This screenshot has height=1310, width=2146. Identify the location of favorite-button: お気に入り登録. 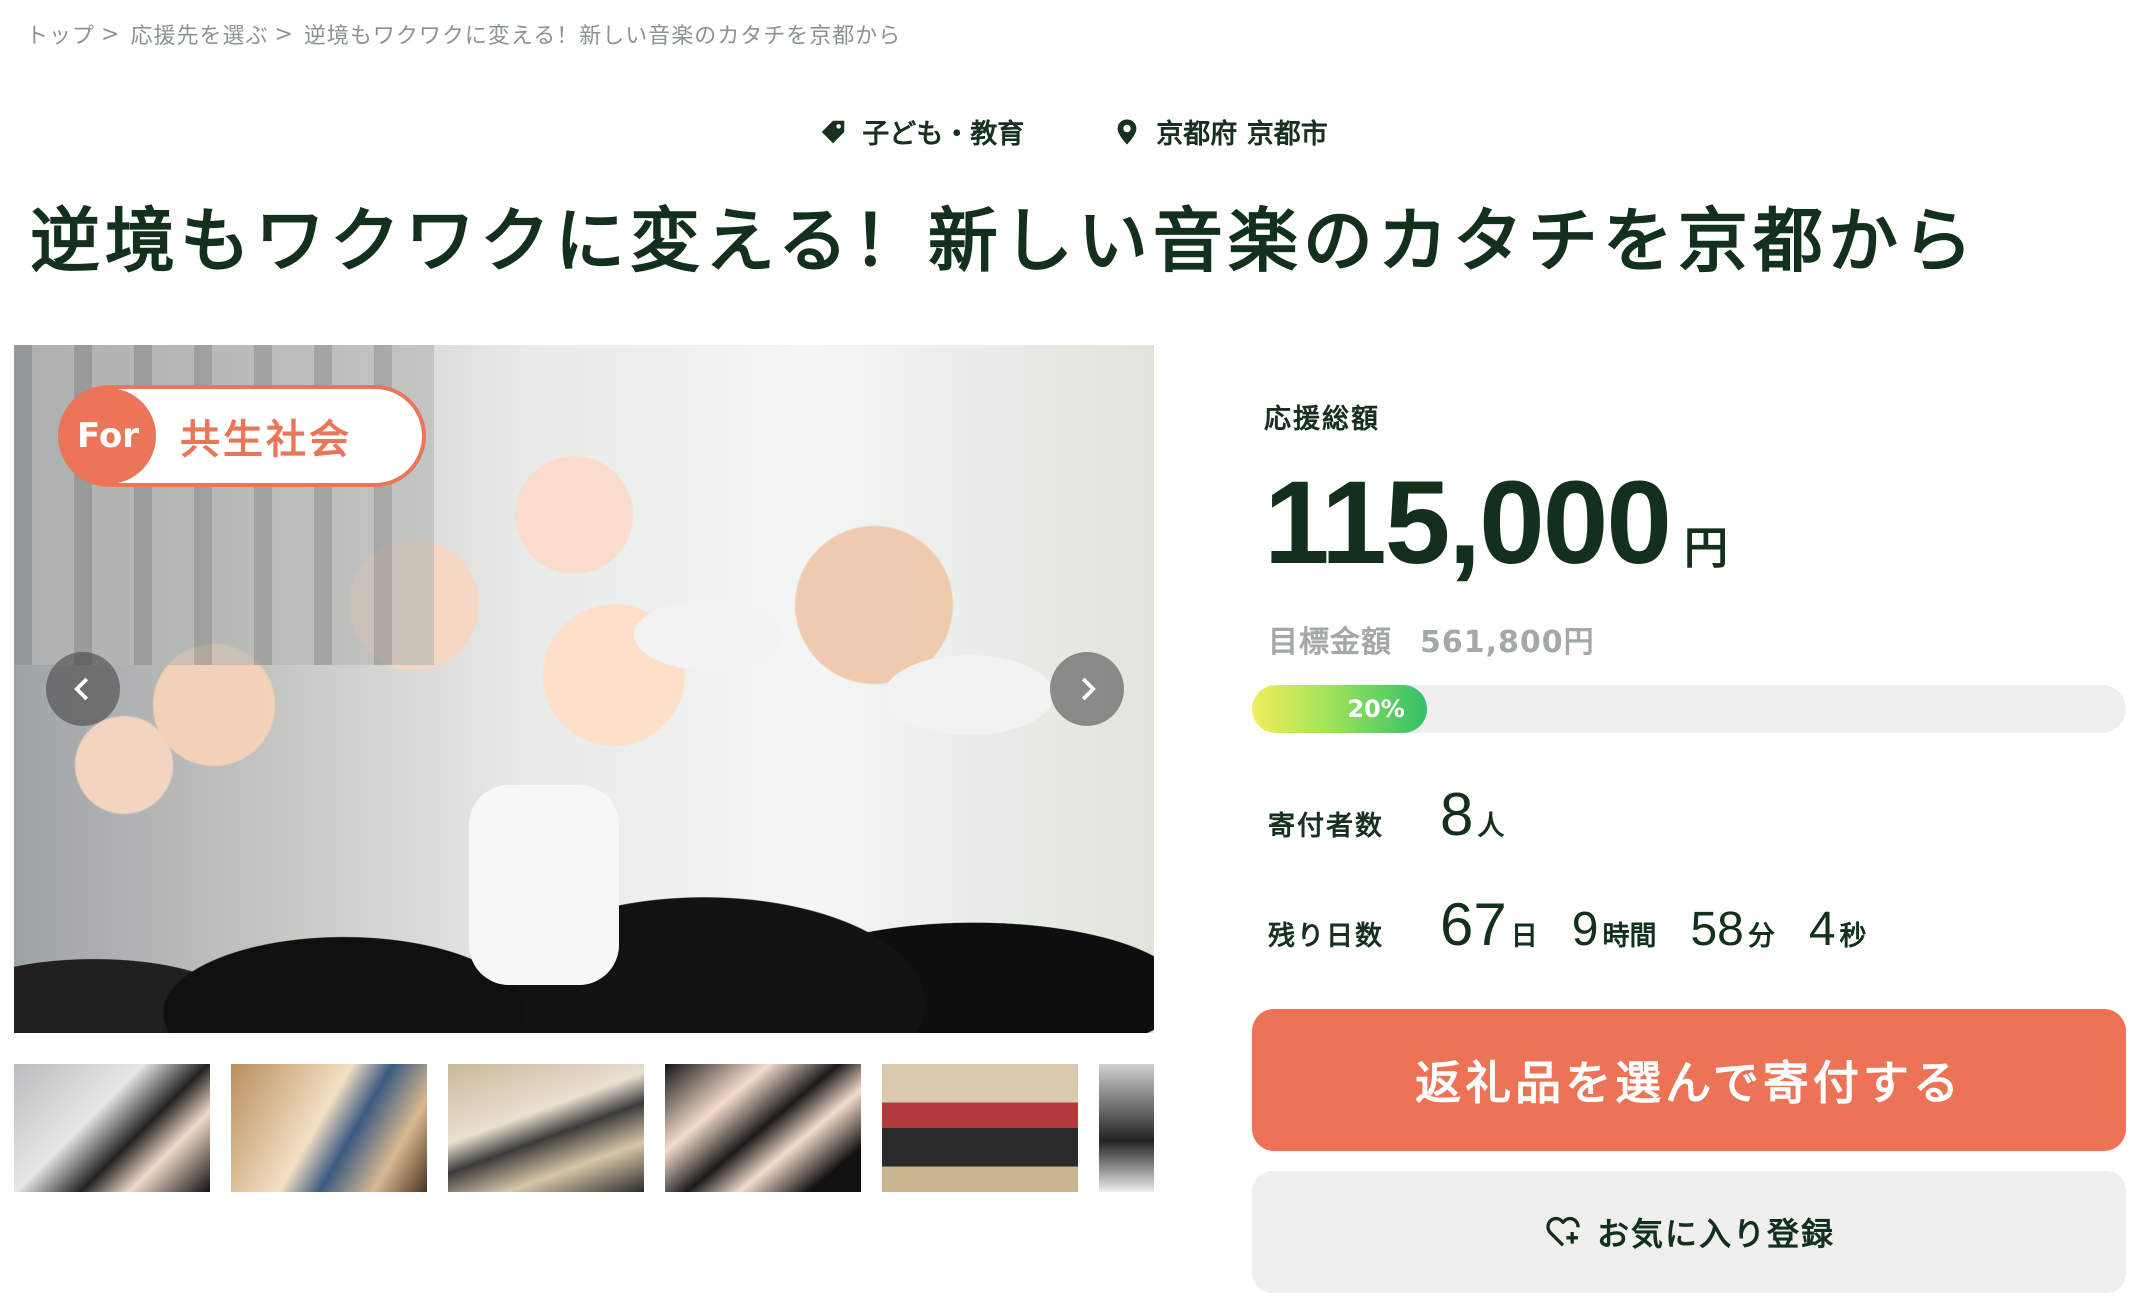
(1689, 1232).